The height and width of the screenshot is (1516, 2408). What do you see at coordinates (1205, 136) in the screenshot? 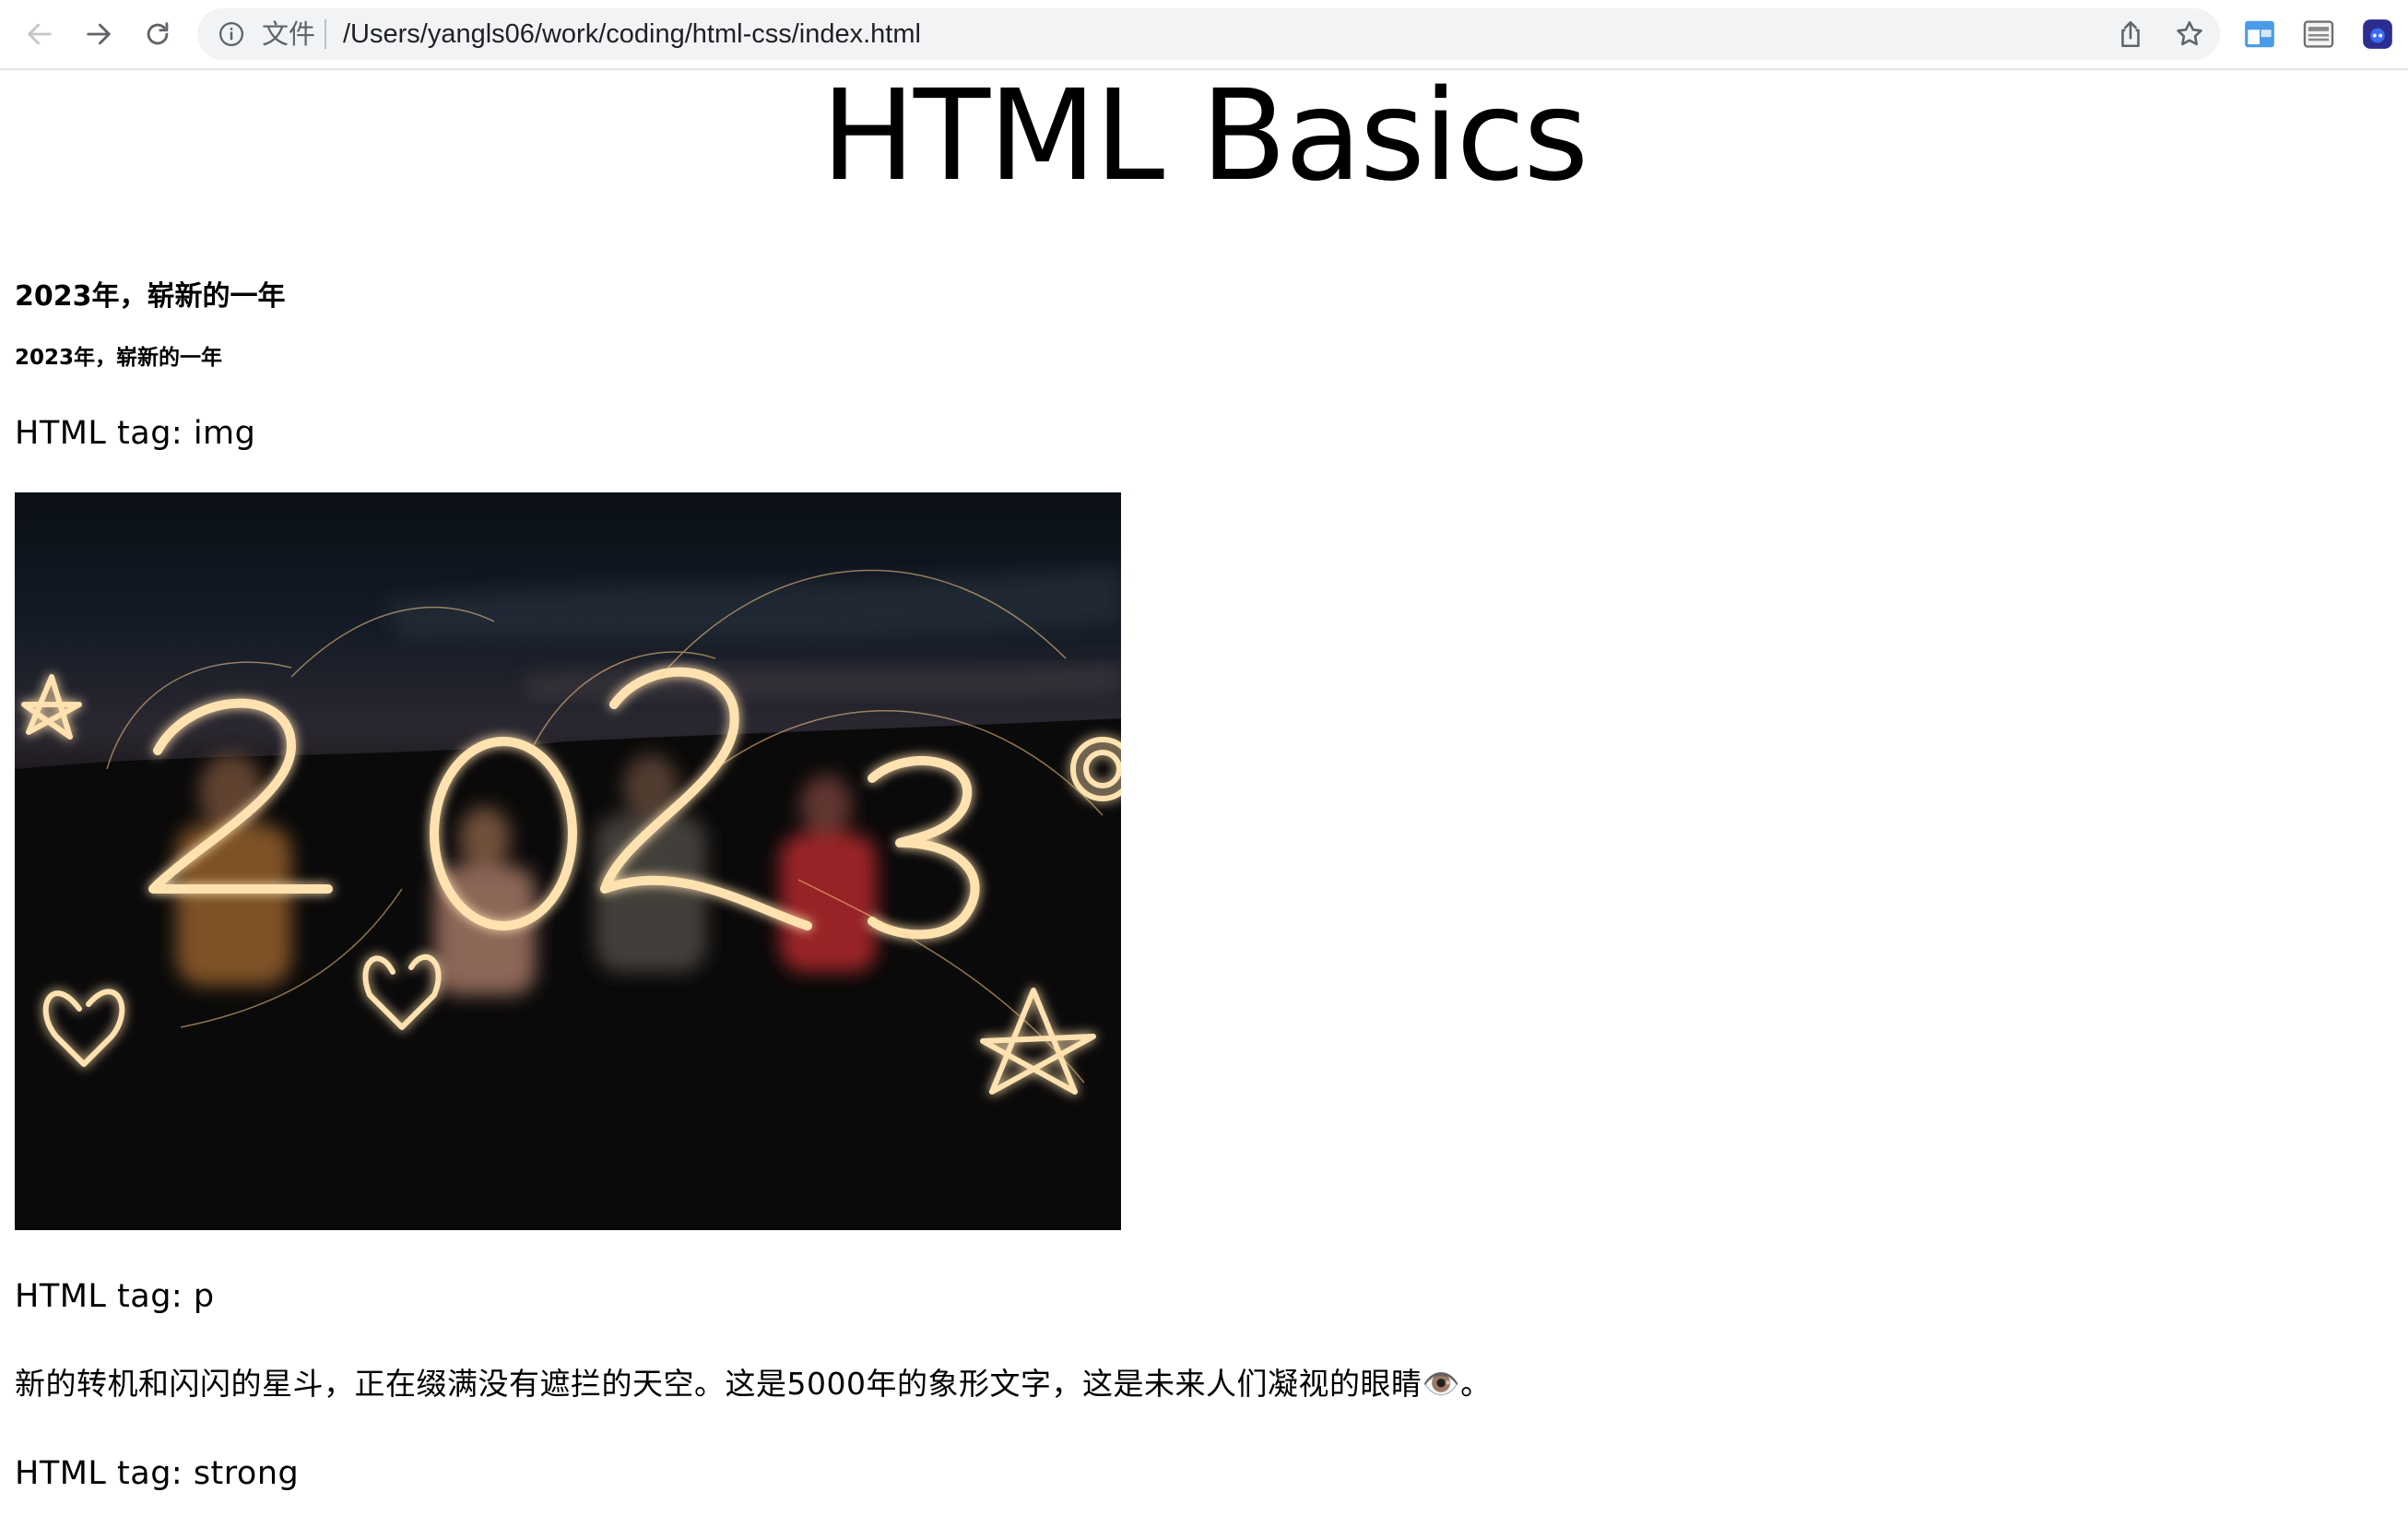
I see `page-heading-h1: HTML Basics` at bounding box center [1205, 136].